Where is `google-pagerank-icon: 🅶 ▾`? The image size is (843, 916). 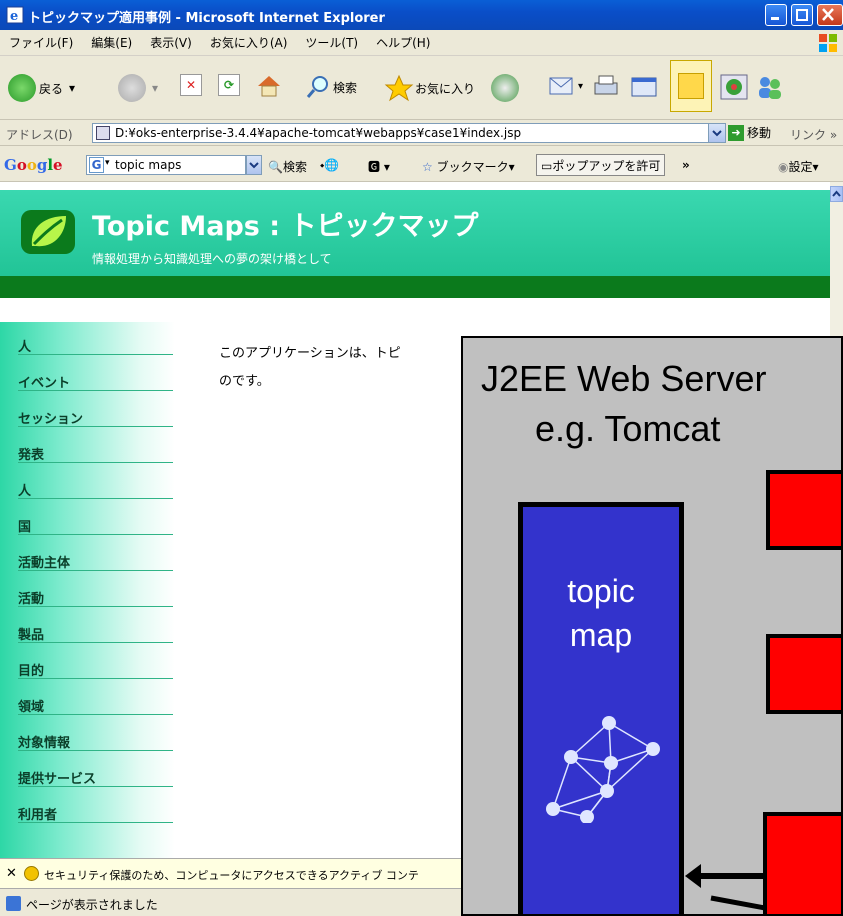
google-pagerank-icon: 🅶 ▾ is located at coordinates (379, 166).